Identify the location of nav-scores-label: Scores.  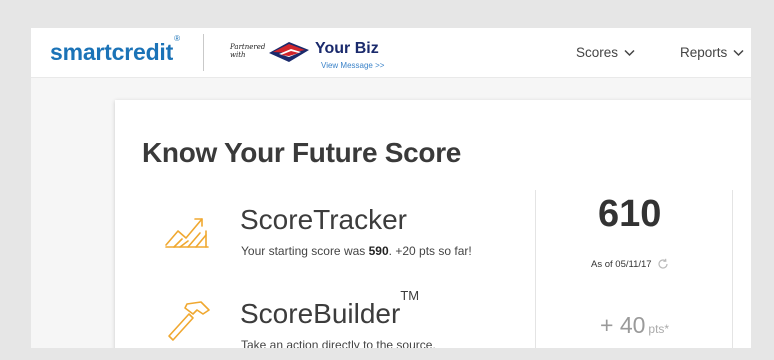
(597, 52).